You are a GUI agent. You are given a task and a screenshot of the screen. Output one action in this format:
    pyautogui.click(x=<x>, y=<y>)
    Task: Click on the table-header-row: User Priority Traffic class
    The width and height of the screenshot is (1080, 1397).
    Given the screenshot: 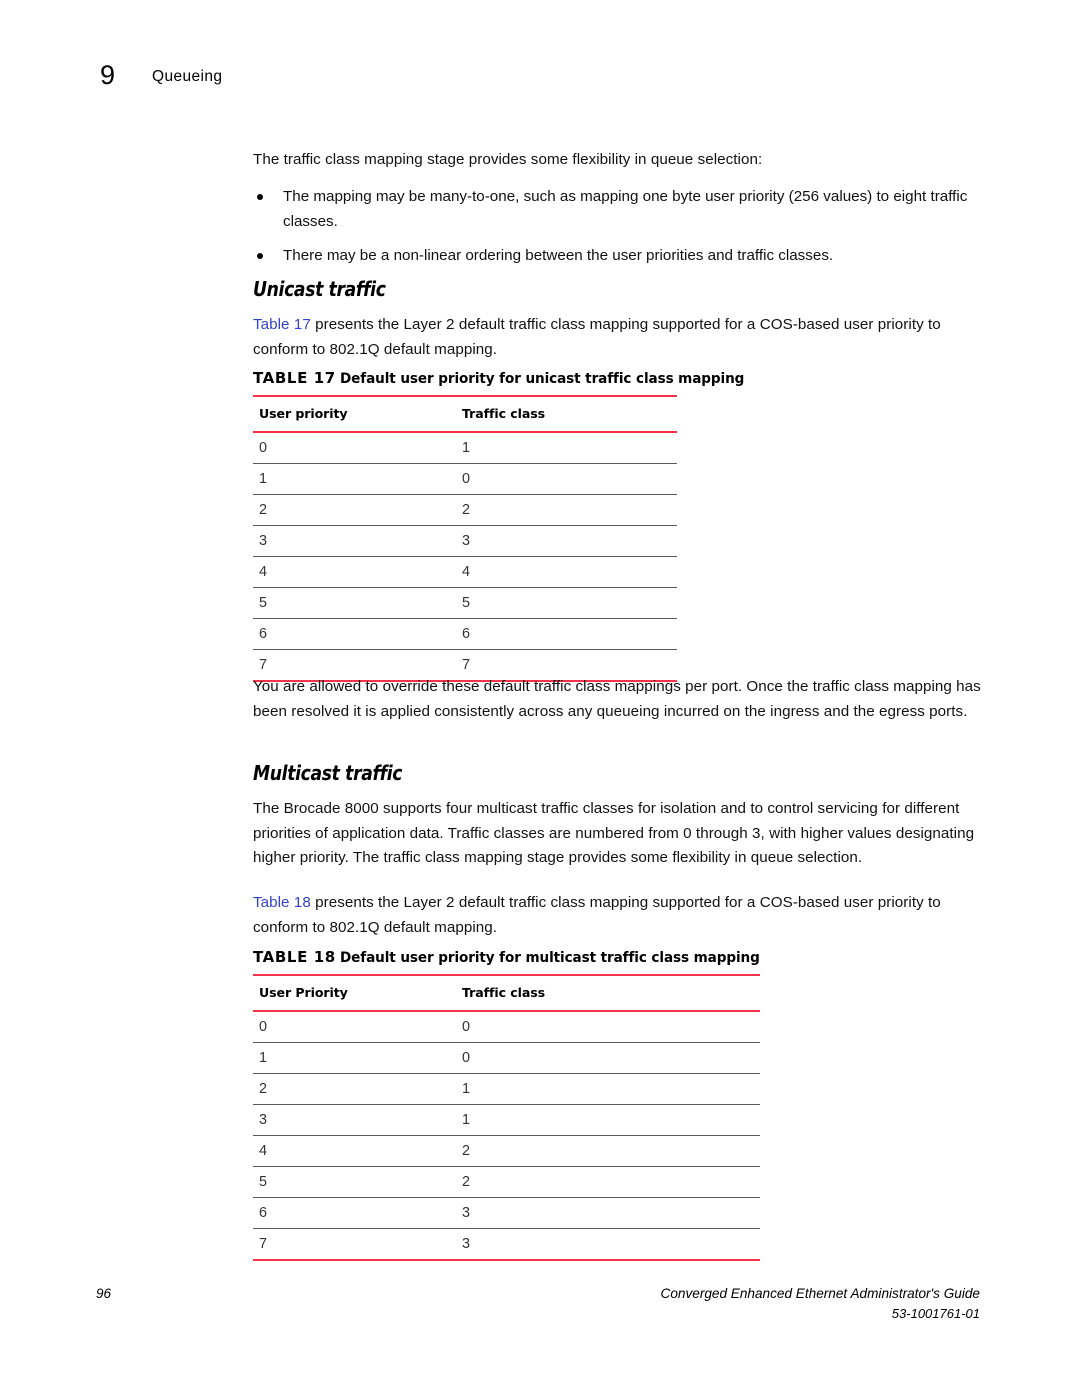 What is the action you would take?
    pyautogui.click(x=506, y=993)
    